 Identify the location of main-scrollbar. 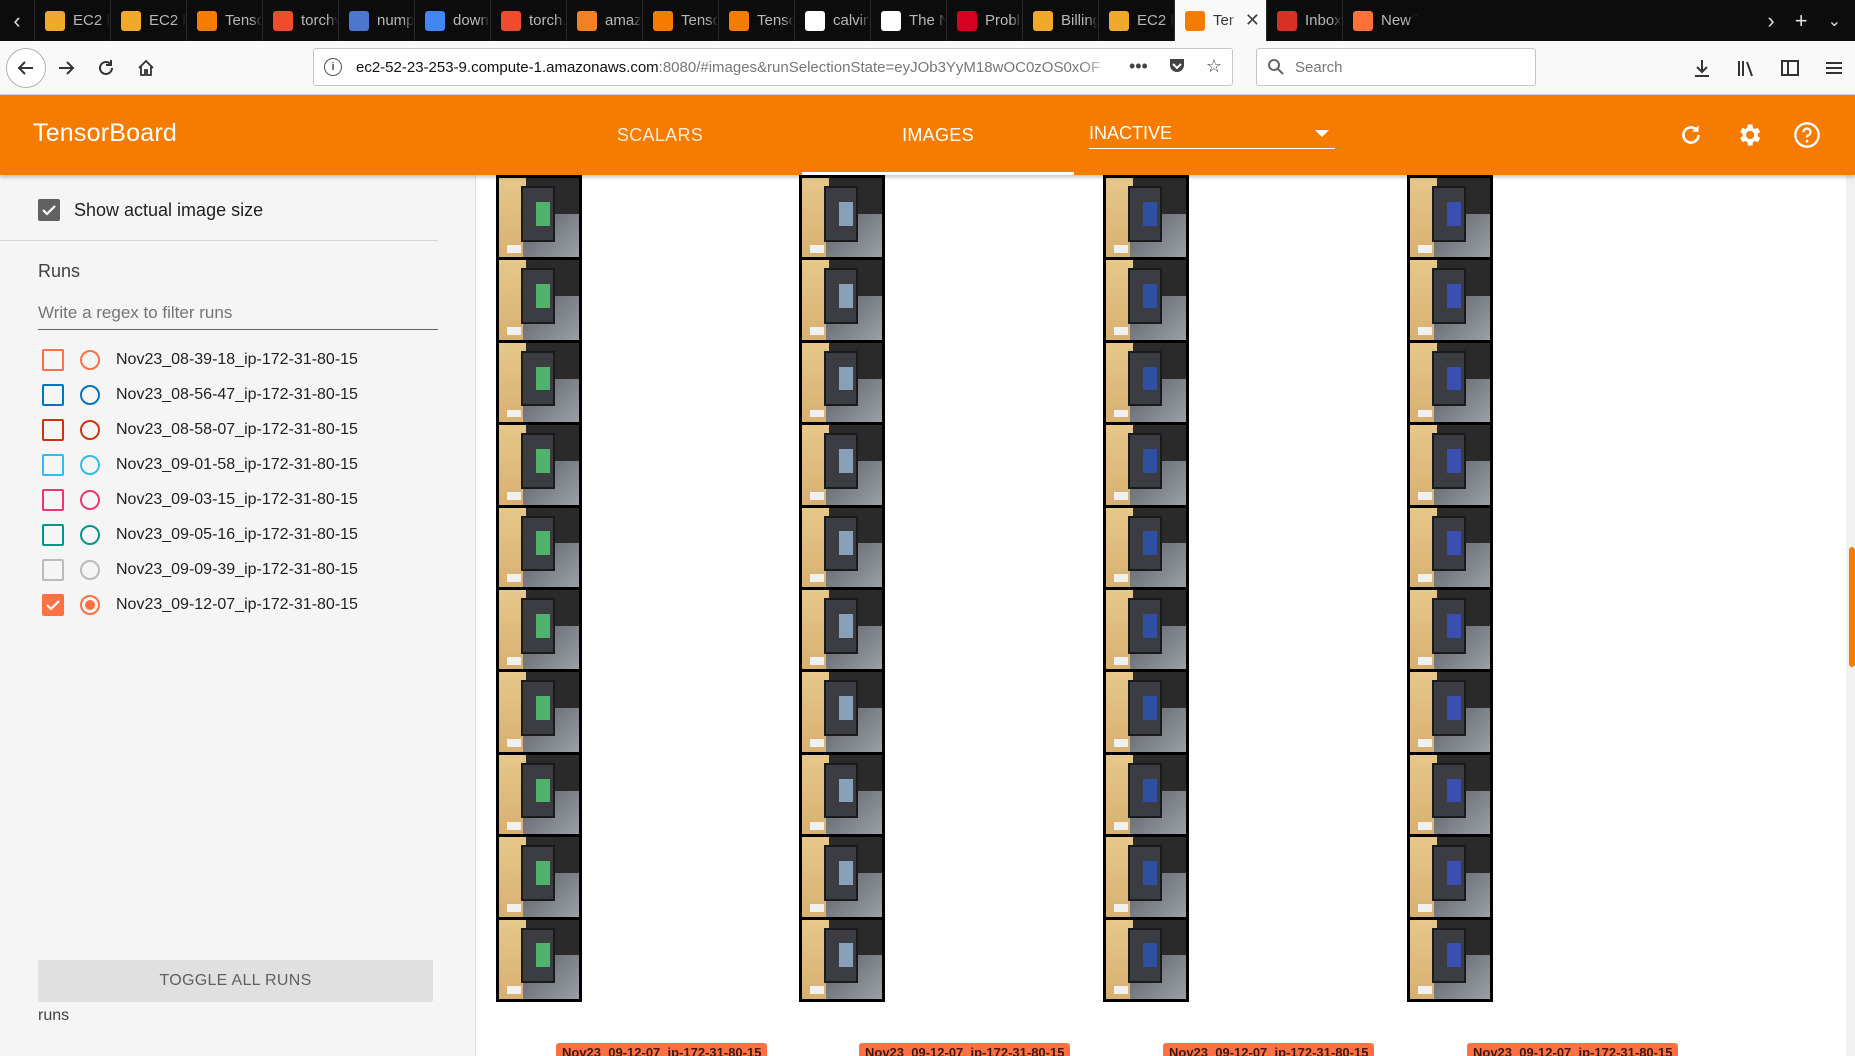
(1850, 615).